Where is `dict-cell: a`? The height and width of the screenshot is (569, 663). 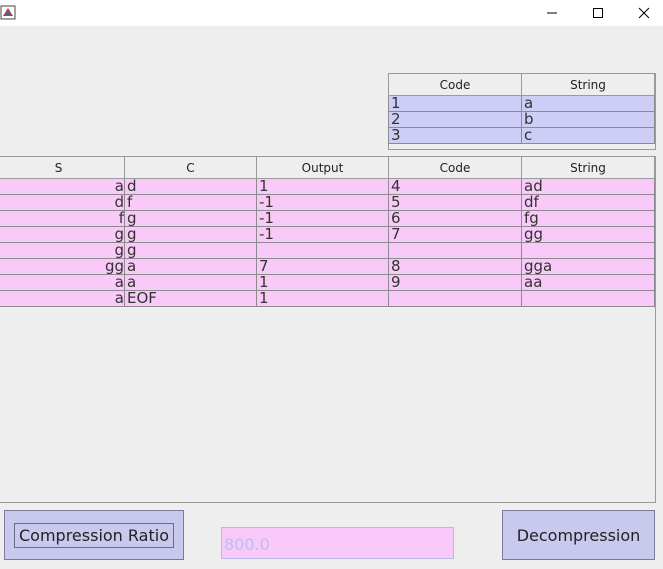
dict-cell: a is located at coordinates (588, 103).